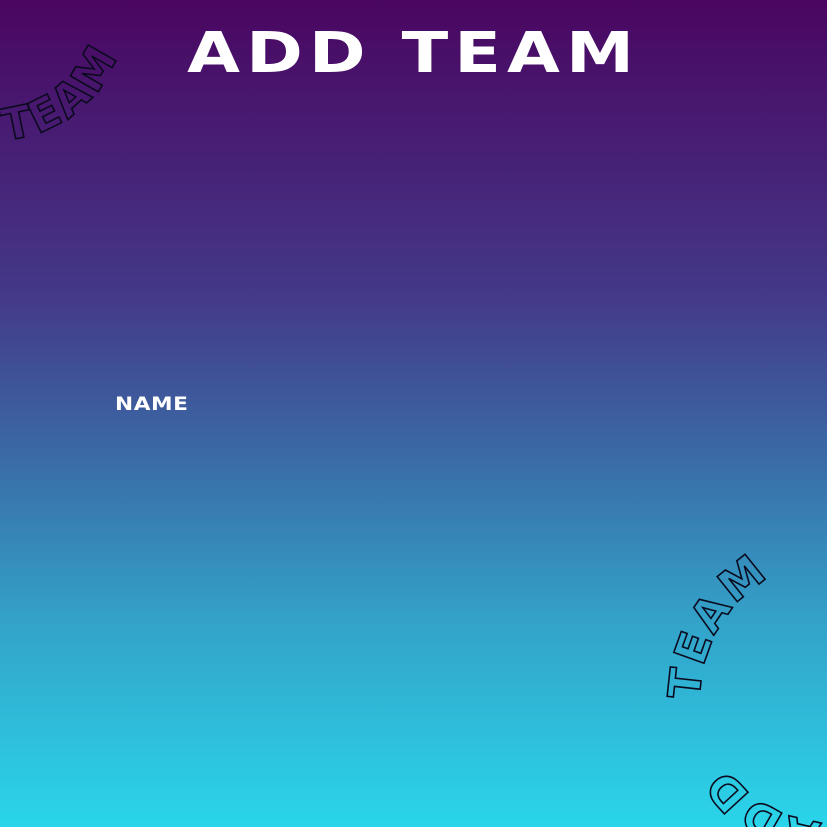 This screenshot has width=827, height=827. I want to click on page-title: ADD TEAM, so click(414, 53).